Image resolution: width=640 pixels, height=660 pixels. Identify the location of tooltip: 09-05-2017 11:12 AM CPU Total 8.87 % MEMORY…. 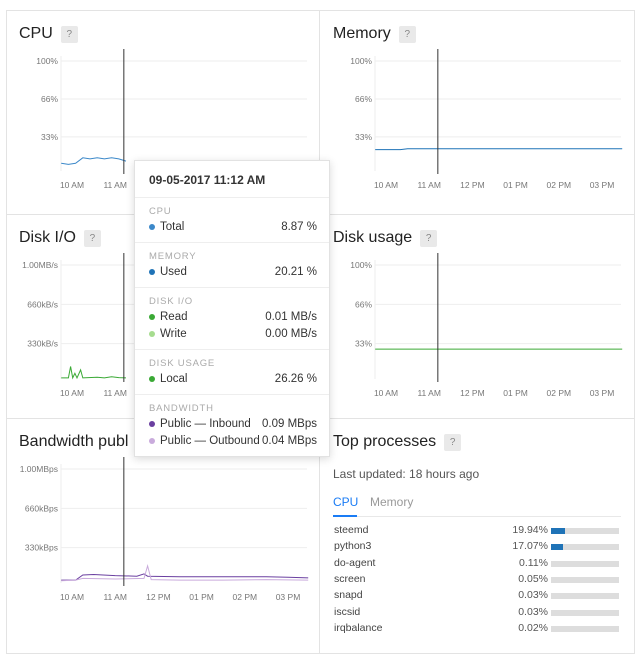
(232, 308).